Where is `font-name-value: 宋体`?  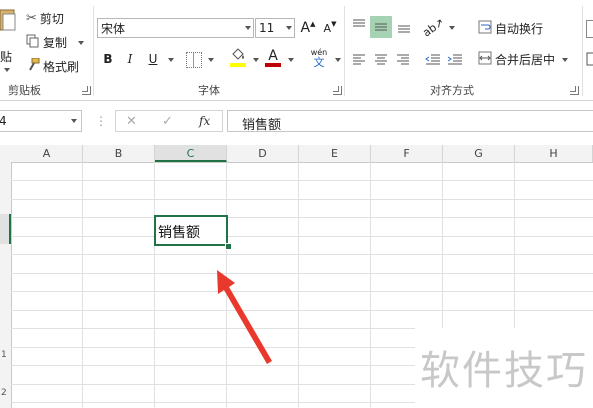 font-name-value: 宋体 is located at coordinates (113, 28).